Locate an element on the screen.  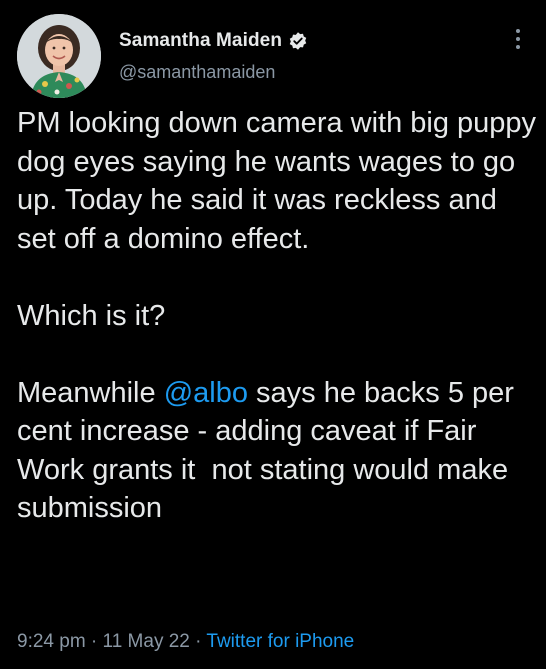
verified-badge-icon is located at coordinates (298, 41).